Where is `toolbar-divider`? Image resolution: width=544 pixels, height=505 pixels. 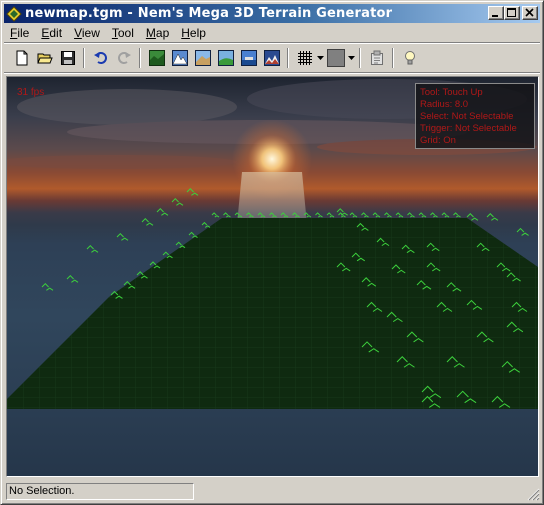 toolbar-divider is located at coordinates (272, 73).